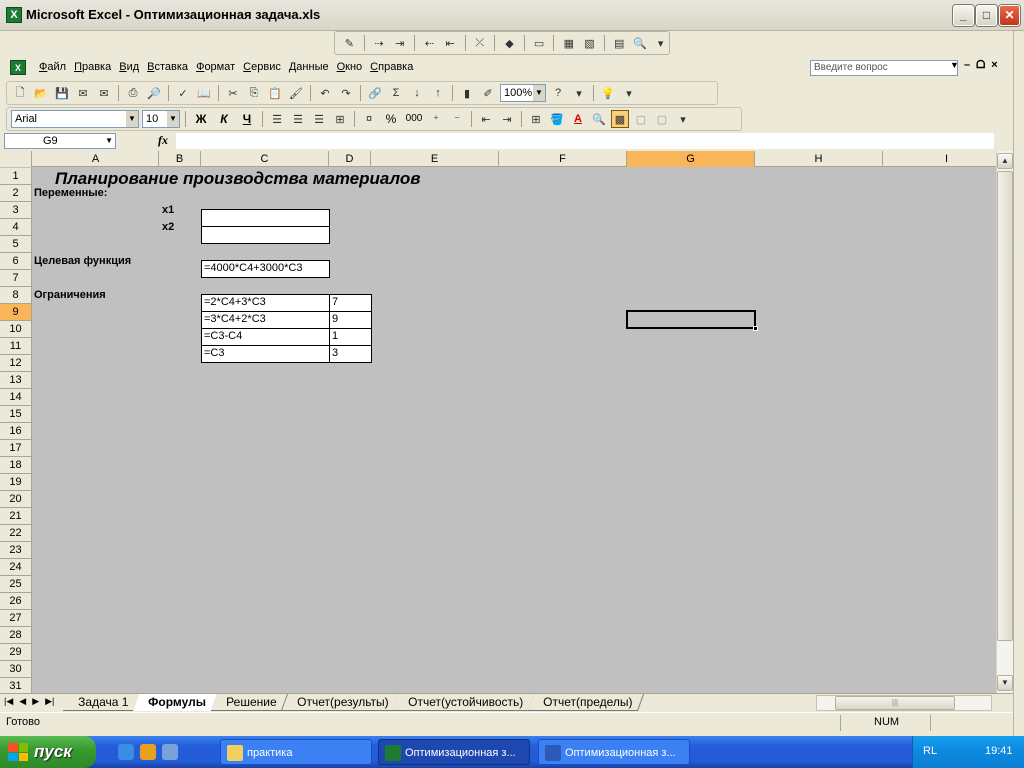  What do you see at coordinates (265, 159) in the screenshot?
I see `column-header-c: C` at bounding box center [265, 159].